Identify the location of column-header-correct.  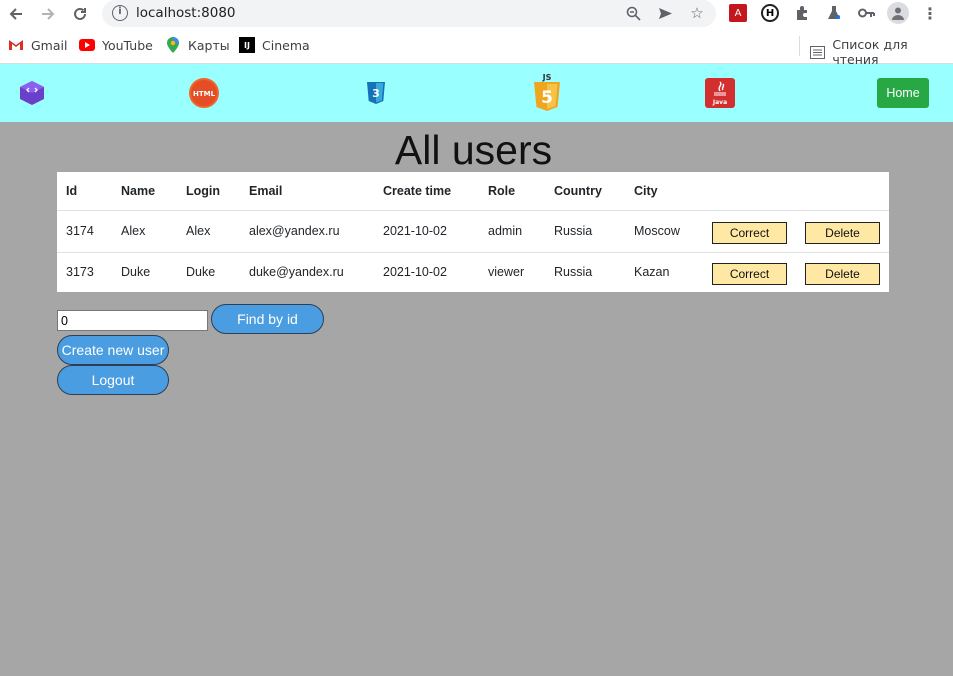
(749, 191).